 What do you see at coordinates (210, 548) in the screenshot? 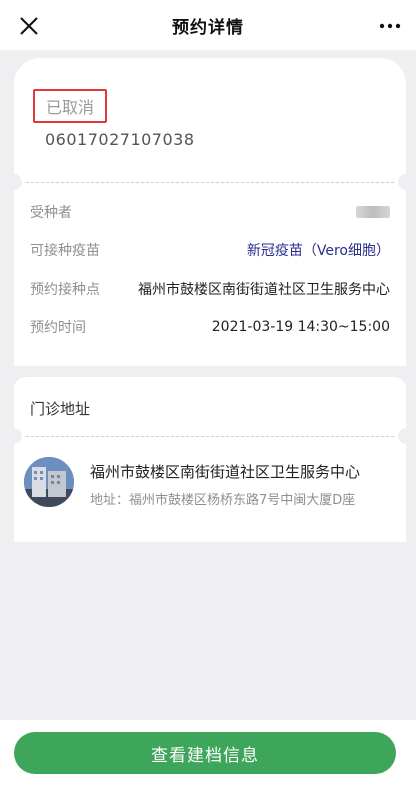
I see `scallop-edge` at bounding box center [210, 548].